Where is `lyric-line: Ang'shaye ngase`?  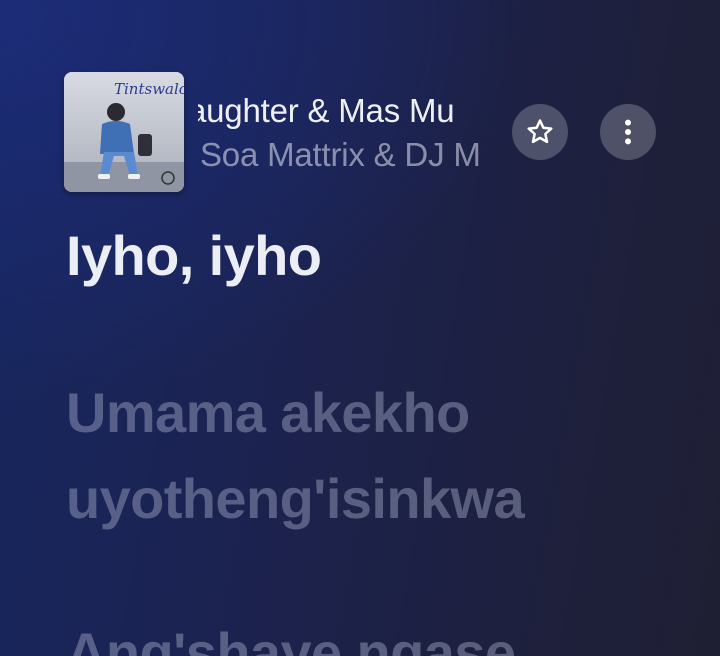 lyric-line: Ang'shaye ngase is located at coordinates (291, 638).